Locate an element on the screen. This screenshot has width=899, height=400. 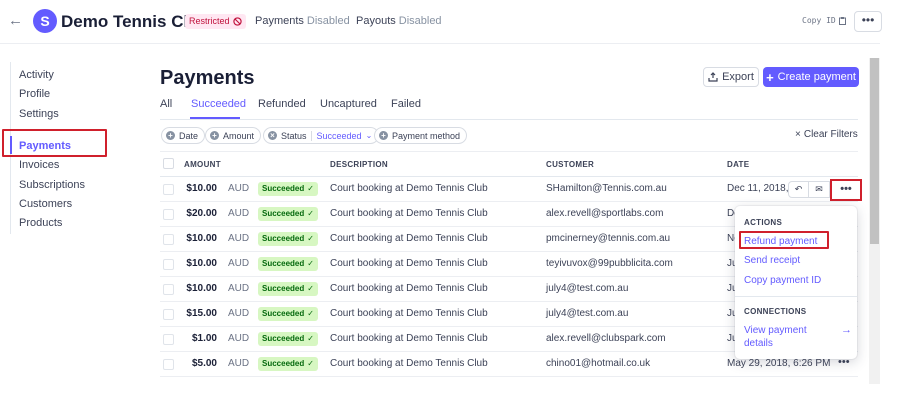
payments-capability-label: Payments is located at coordinates (279, 21).